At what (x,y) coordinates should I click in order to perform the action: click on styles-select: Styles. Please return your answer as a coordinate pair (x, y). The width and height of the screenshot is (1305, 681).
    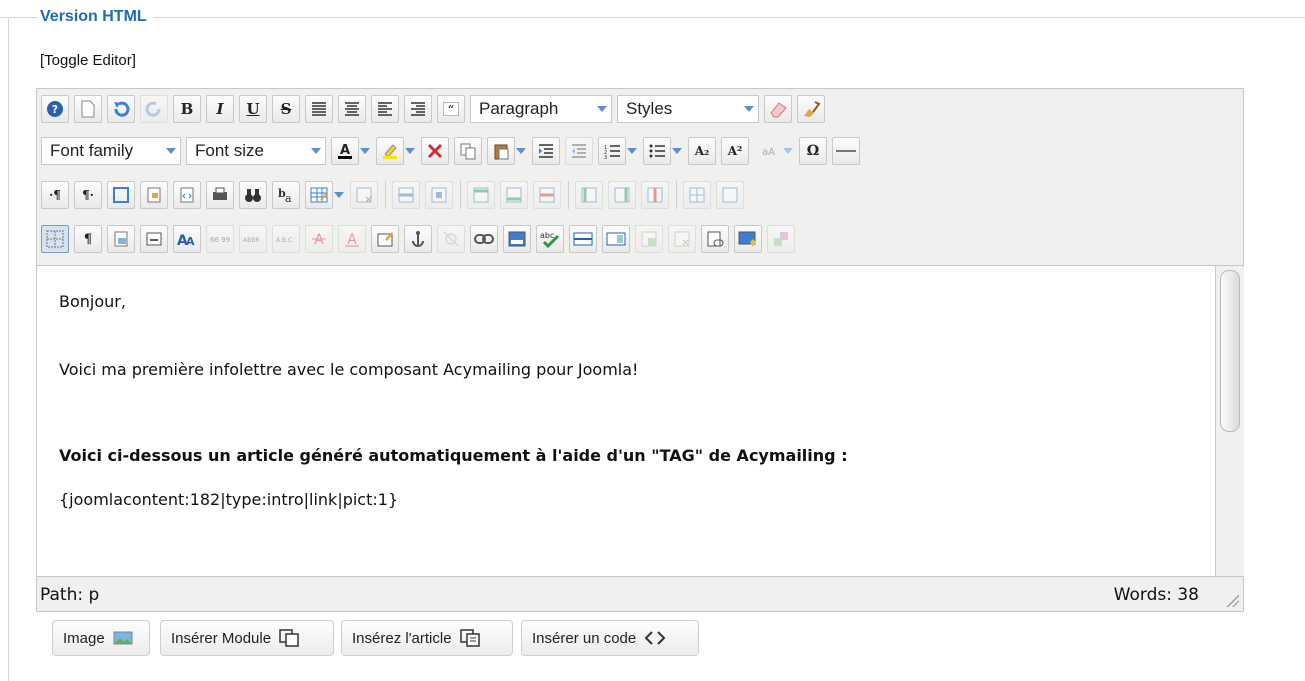
    Looking at the image, I should click on (688, 109).